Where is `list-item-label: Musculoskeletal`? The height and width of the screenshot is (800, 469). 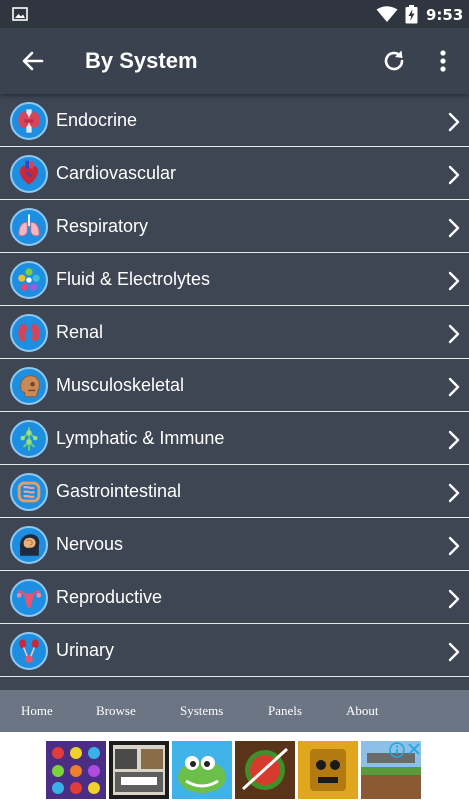
list-item-label: Musculoskeletal is located at coordinates (120, 385).